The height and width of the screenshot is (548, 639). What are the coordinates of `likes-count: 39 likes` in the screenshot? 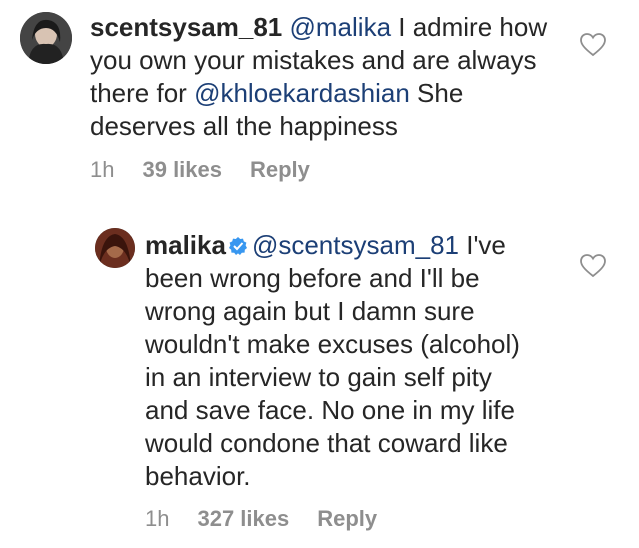 It's located at (182, 170).